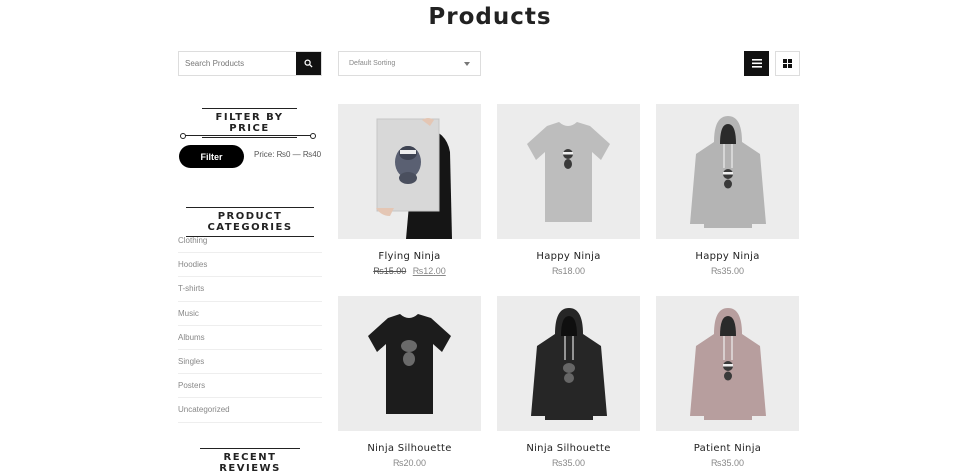 The image size is (980, 471). What do you see at coordinates (250, 410) in the screenshot?
I see `category-item-uncategorized: Uncategorized` at bounding box center [250, 410].